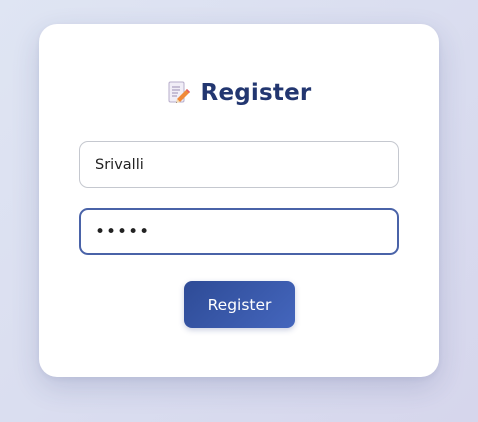  What do you see at coordinates (239, 304) in the screenshot?
I see `register-button: Register` at bounding box center [239, 304].